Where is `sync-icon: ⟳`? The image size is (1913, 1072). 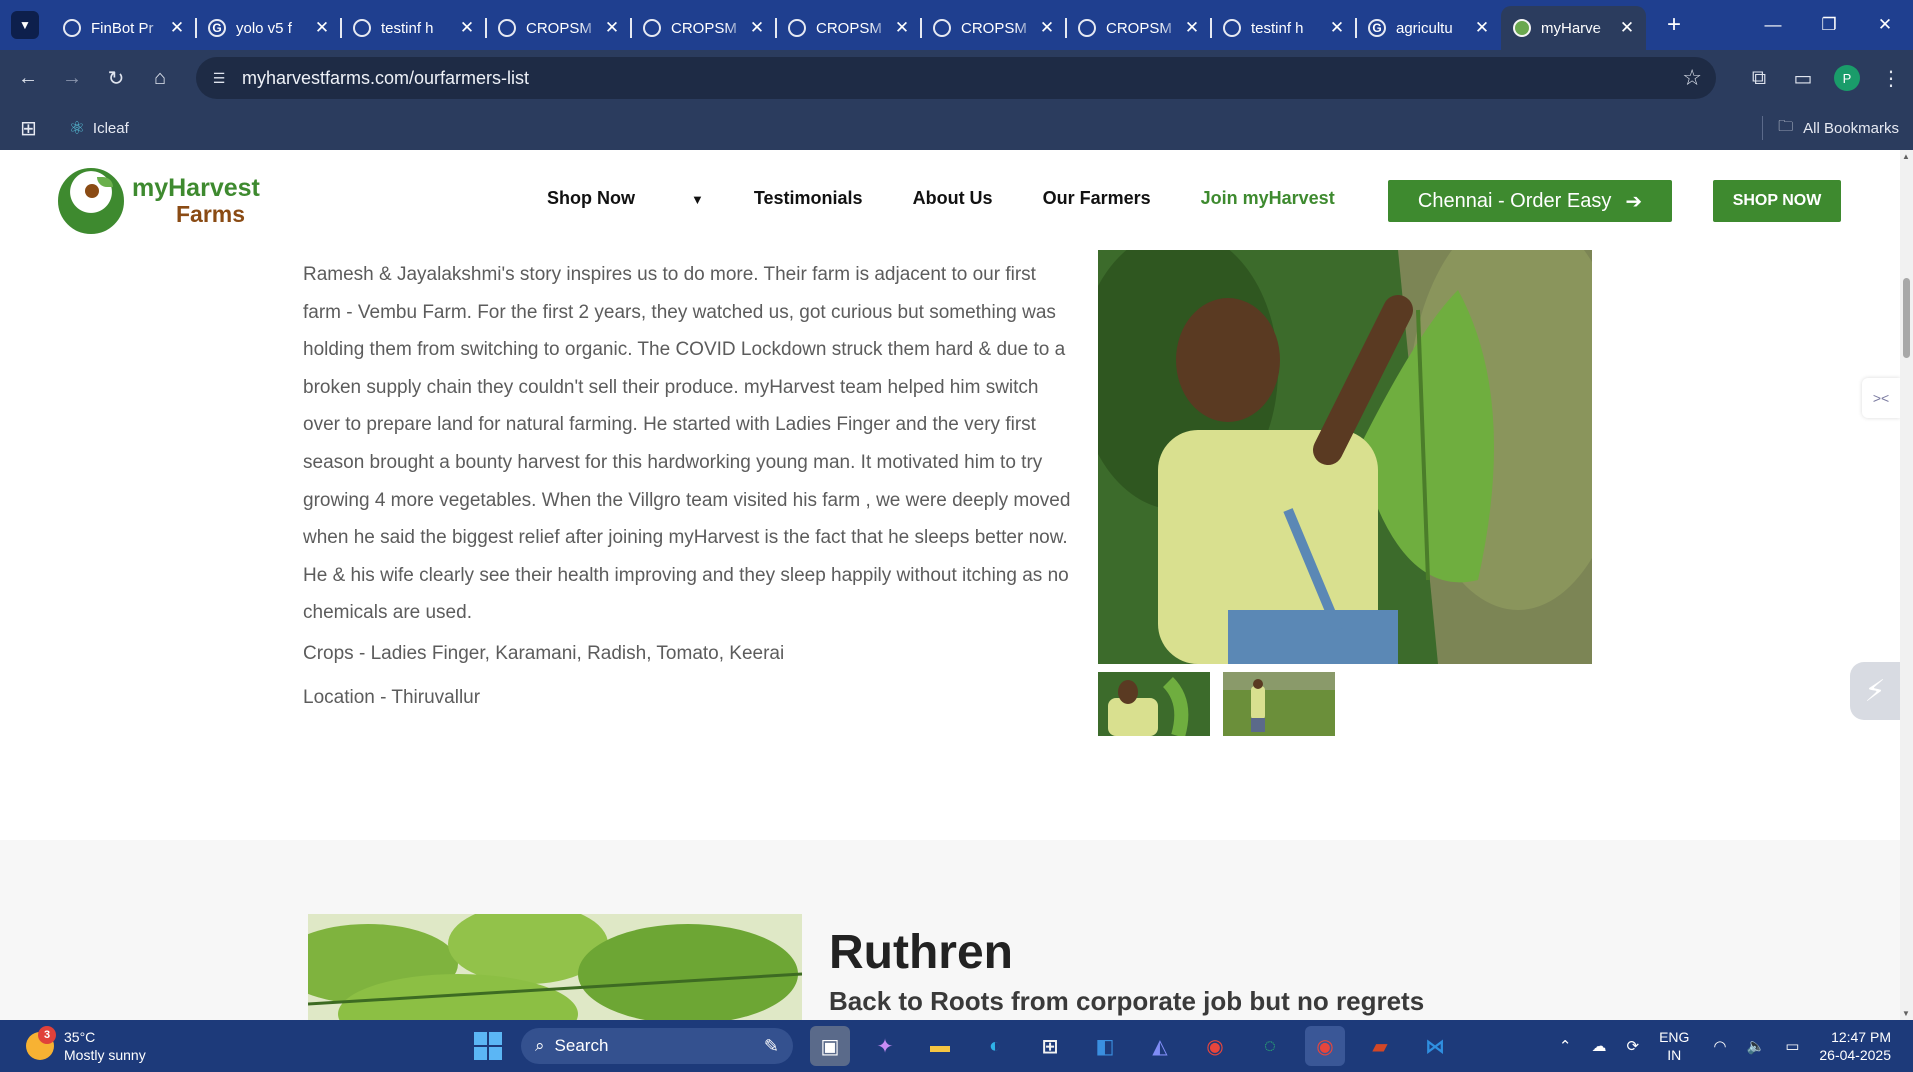
sync-icon: ⟳ is located at coordinates (1632, 1046).